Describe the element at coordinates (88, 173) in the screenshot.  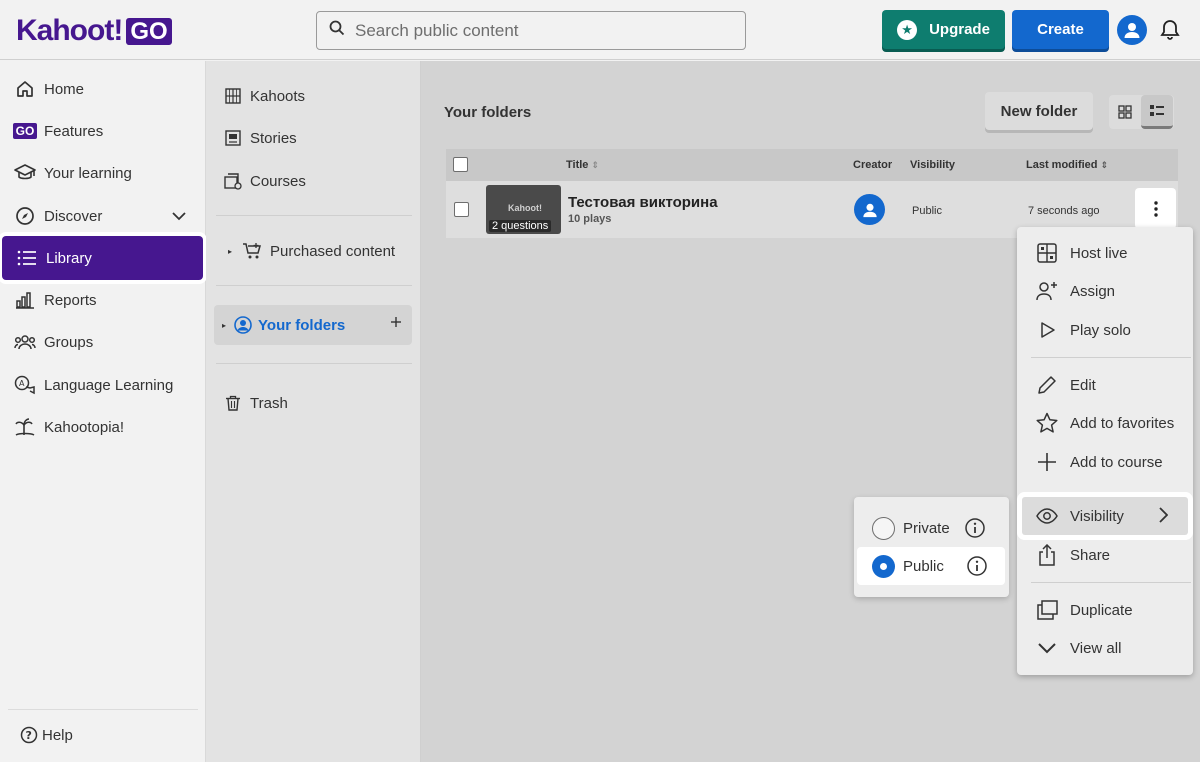
I see `nav-label: Your learning` at that location.